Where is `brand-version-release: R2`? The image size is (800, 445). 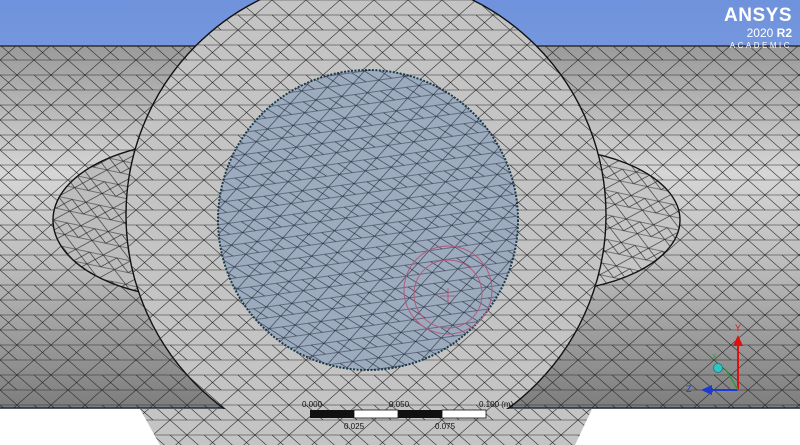
brand-version-release: R2 is located at coordinates (784, 33).